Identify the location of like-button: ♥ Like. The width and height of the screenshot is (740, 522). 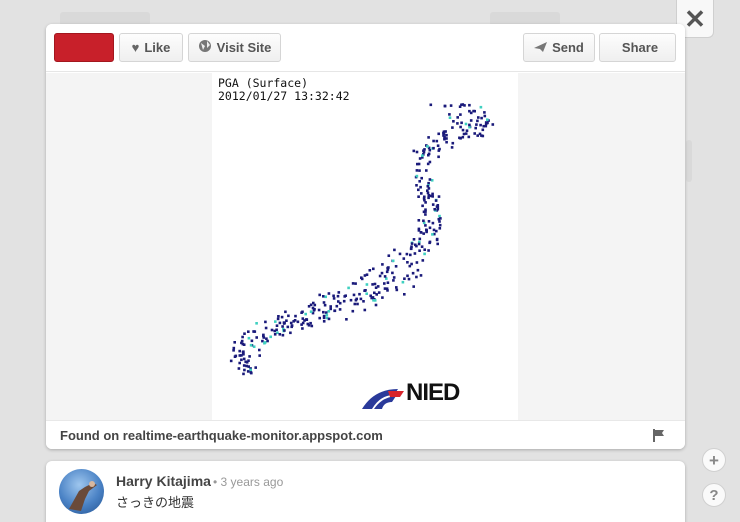
(151, 47).